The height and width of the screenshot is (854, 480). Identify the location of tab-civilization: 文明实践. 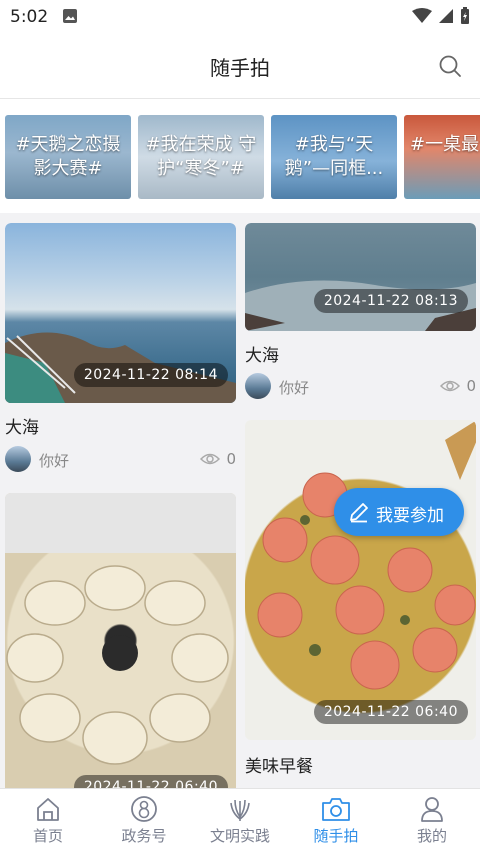
(240, 821).